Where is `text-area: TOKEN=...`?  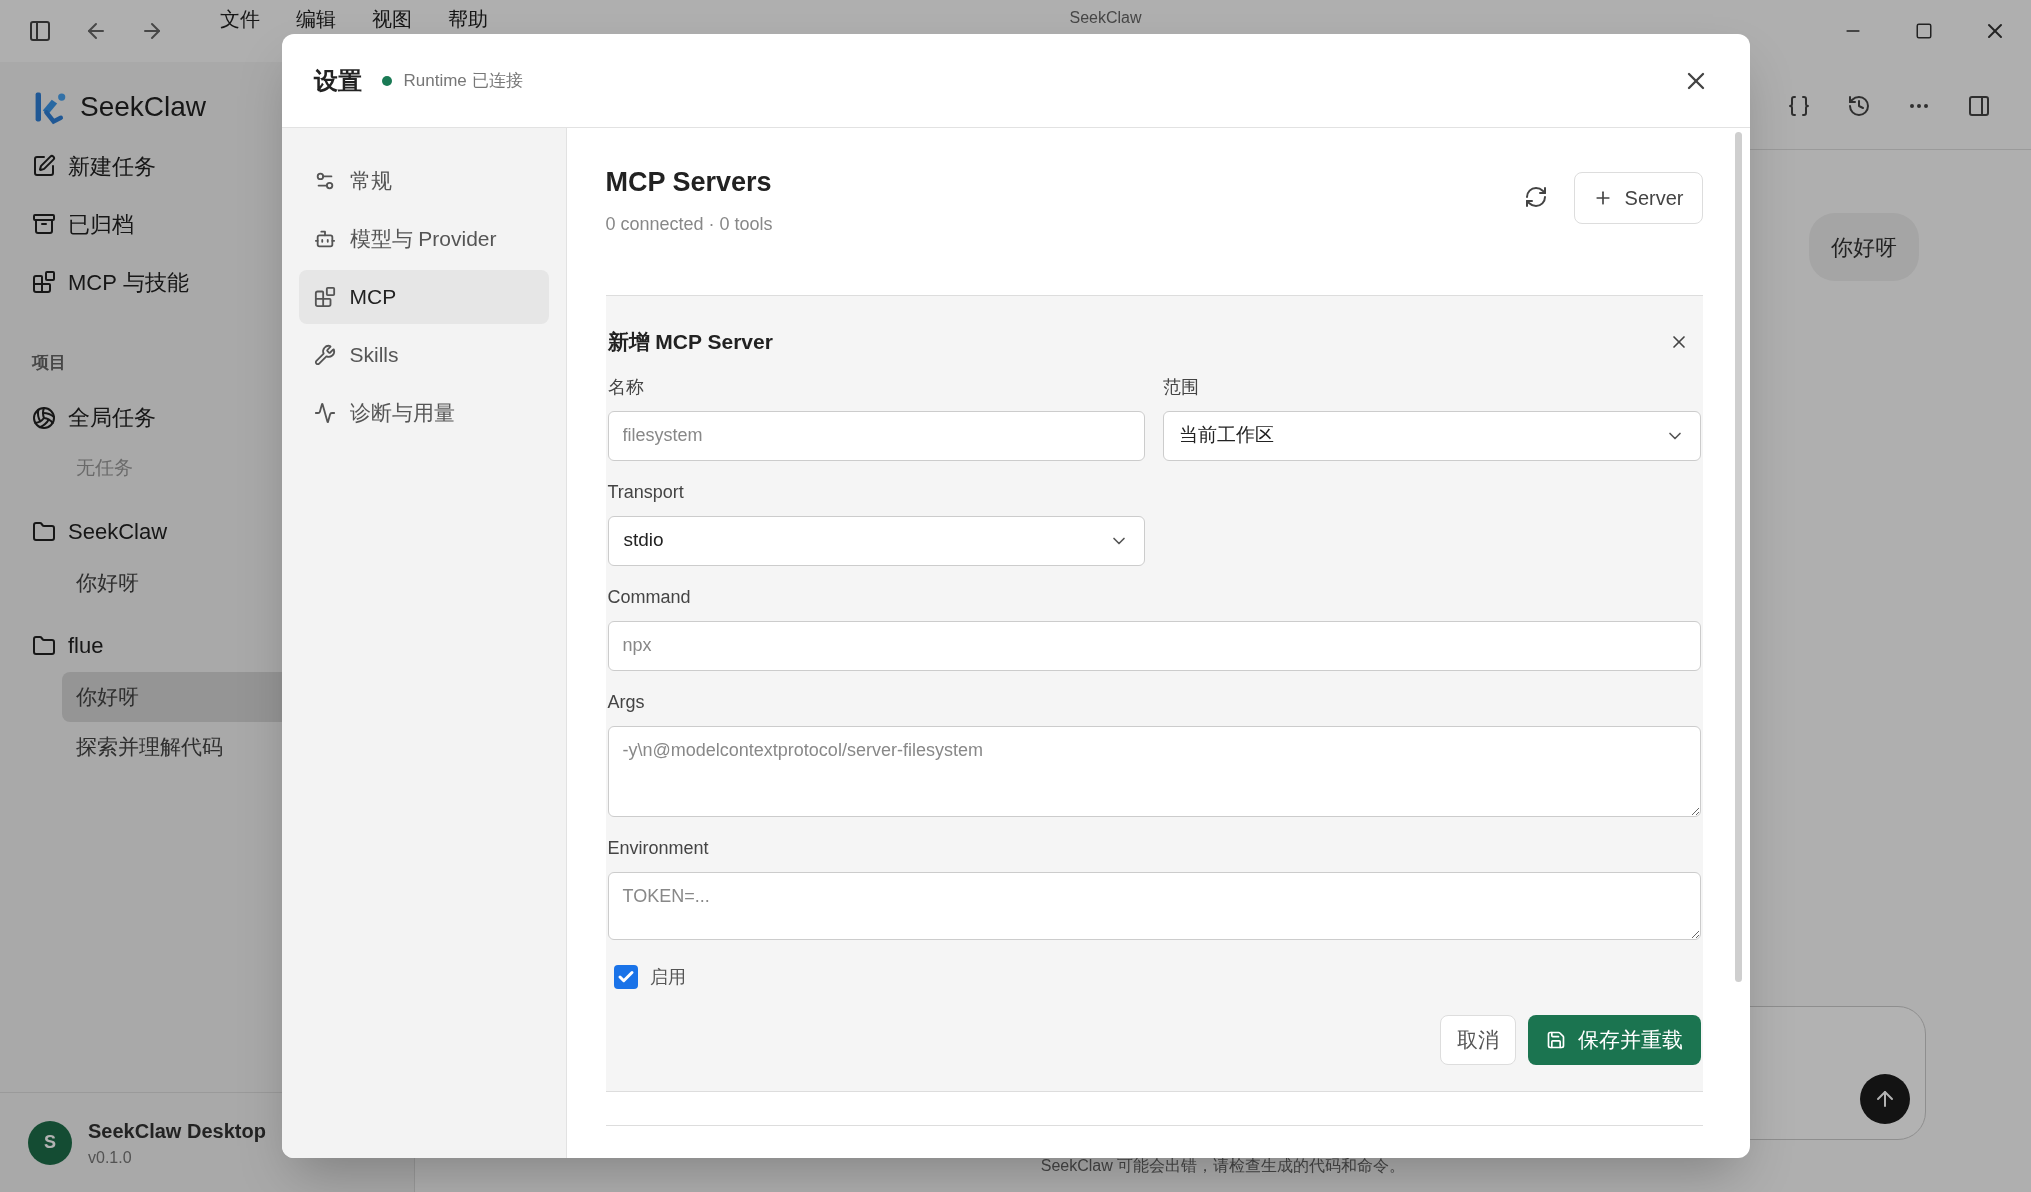 text-area: TOKEN=... is located at coordinates (1154, 905).